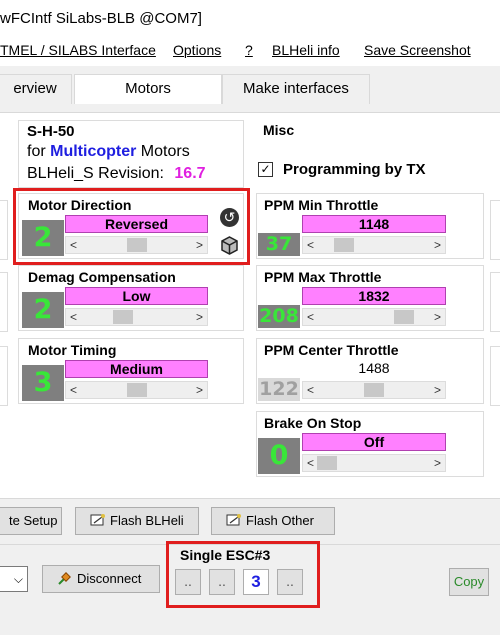 This screenshot has height=635, width=500. What do you see at coordinates (80, 205) in the screenshot?
I see `motor-direction-label: Motor Direction` at bounding box center [80, 205].